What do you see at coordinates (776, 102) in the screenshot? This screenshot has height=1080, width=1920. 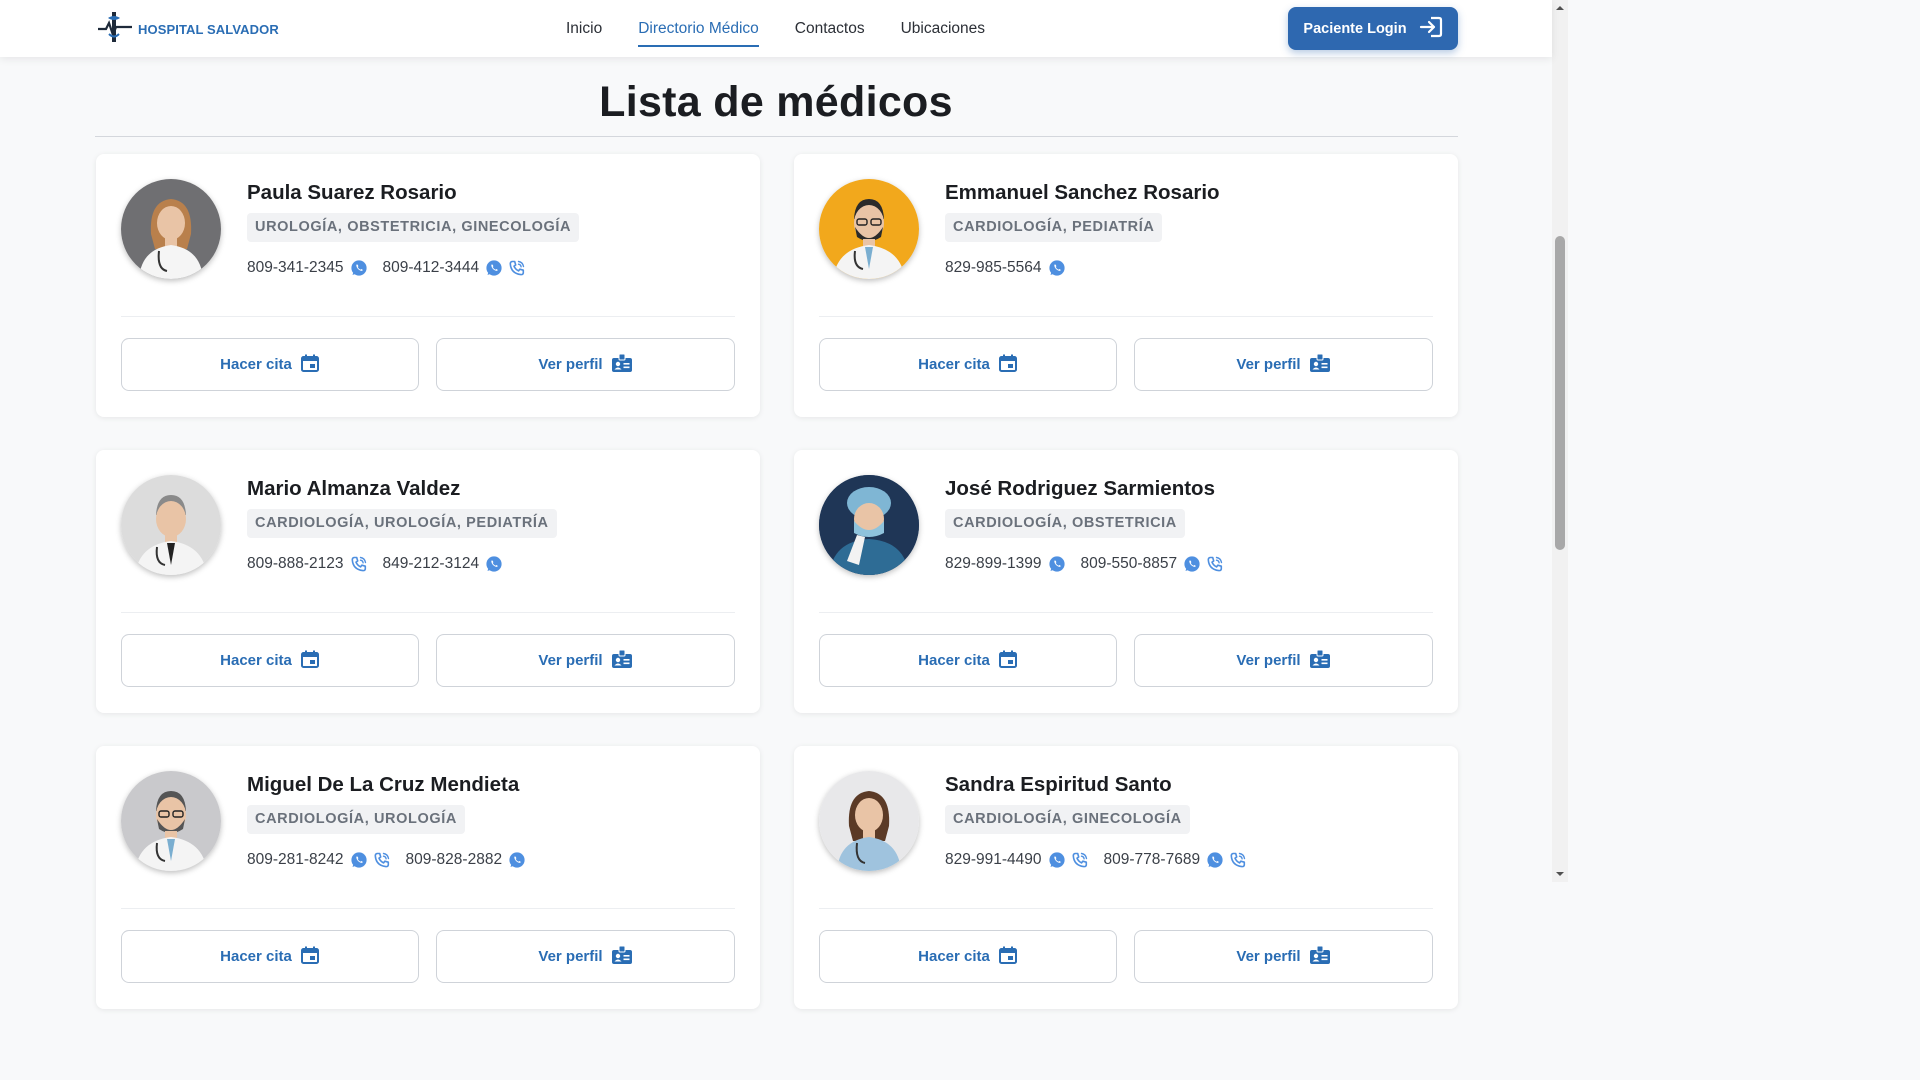 I see `page-title: Lista de médicos` at bounding box center [776, 102].